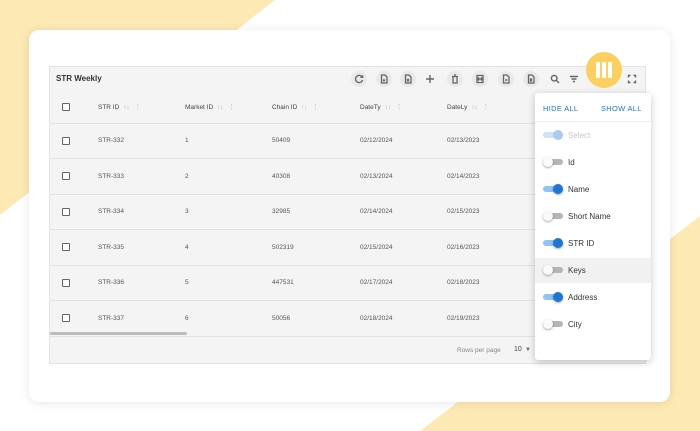  I want to click on export-pdf-button, so click(384, 79).